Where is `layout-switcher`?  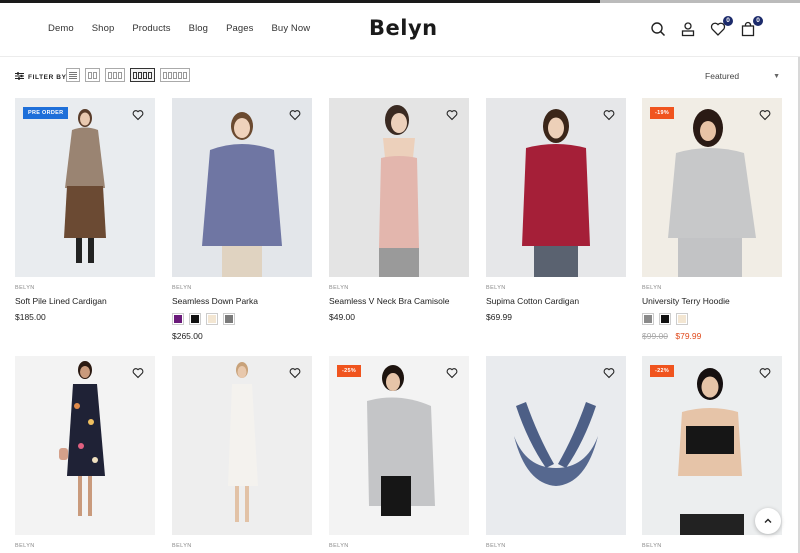
layout-switcher is located at coordinates (128, 75).